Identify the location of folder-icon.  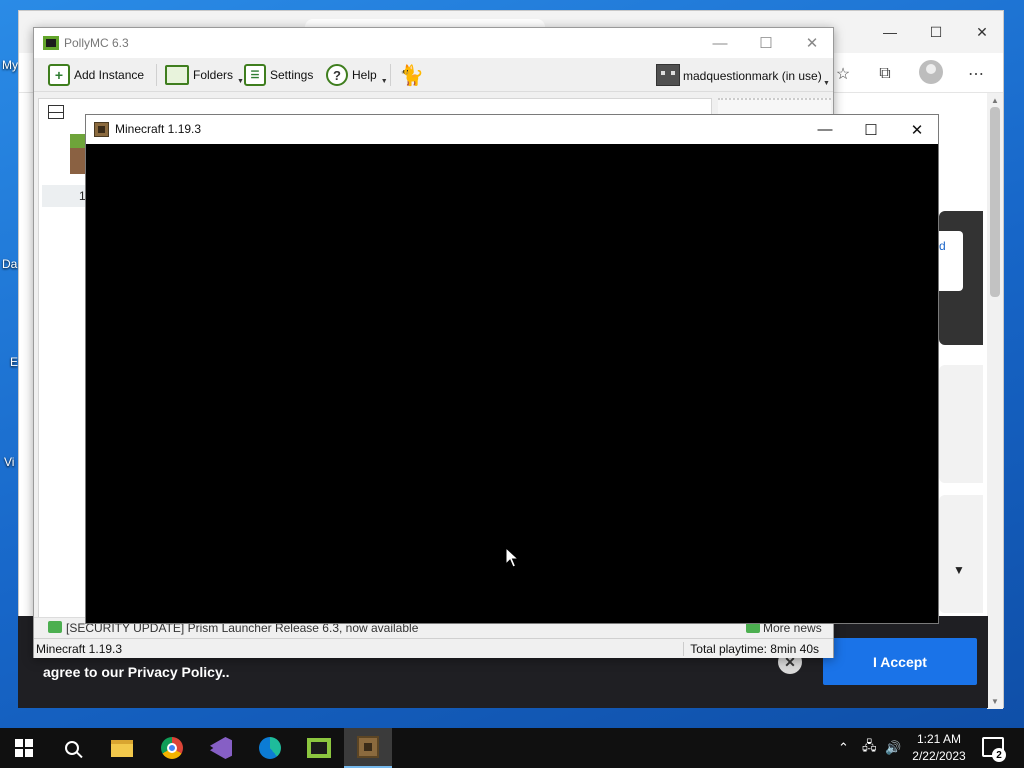
(177, 75).